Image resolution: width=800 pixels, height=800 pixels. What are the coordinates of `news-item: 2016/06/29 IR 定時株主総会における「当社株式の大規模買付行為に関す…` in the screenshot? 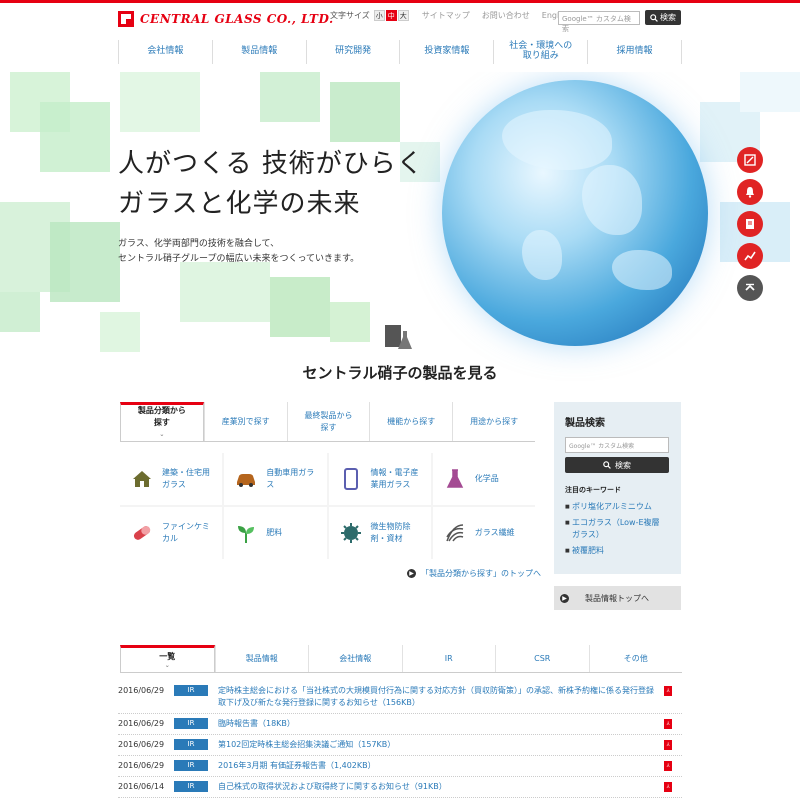 It's located at (400, 697).